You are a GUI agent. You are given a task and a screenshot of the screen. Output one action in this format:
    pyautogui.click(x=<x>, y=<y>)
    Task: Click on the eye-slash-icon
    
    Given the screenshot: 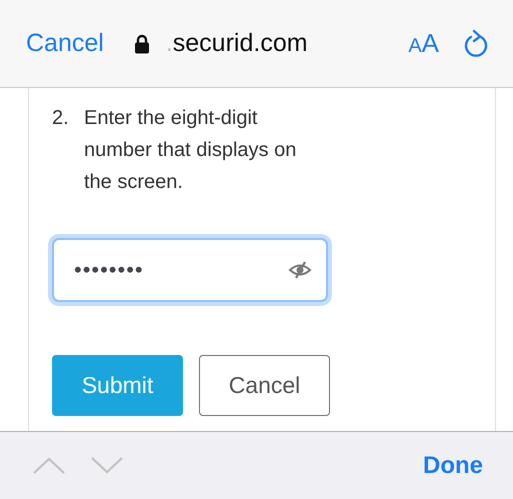 What is the action you would take?
    pyautogui.click(x=300, y=270)
    